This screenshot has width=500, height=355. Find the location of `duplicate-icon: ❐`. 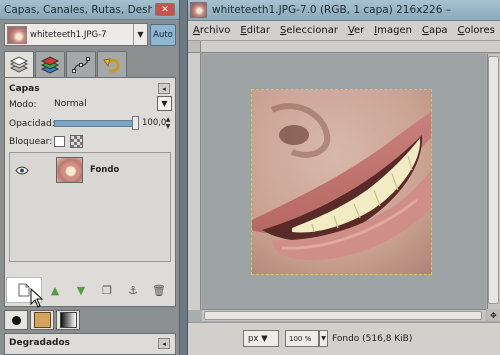

duplicate-icon: ❐ is located at coordinates (107, 290).